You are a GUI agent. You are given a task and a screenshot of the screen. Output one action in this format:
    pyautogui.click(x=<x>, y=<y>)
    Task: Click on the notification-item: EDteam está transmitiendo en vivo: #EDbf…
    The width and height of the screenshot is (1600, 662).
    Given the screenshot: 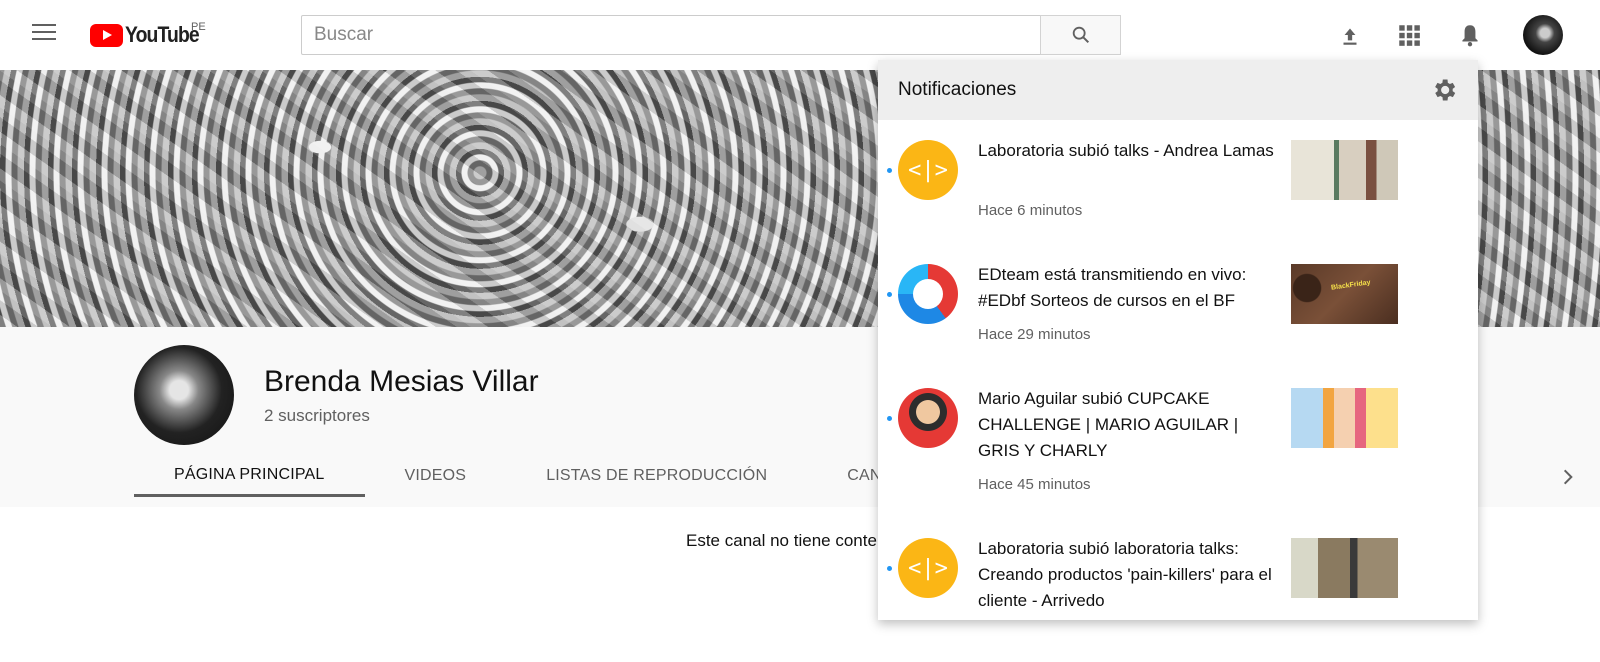 What is the action you would take?
    pyautogui.click(x=1178, y=306)
    